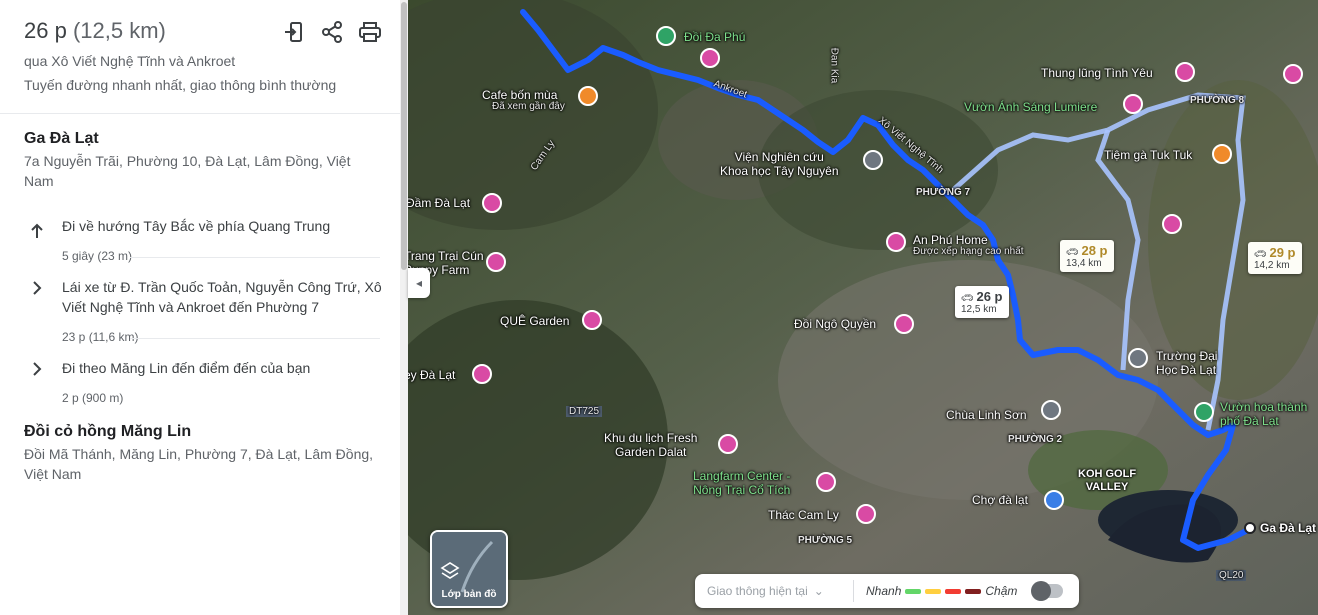 Image resolution: width=1318 pixels, height=615 pixels. What do you see at coordinates (469, 569) in the screenshot?
I see `layers-button: Lớp bản đồ` at bounding box center [469, 569].